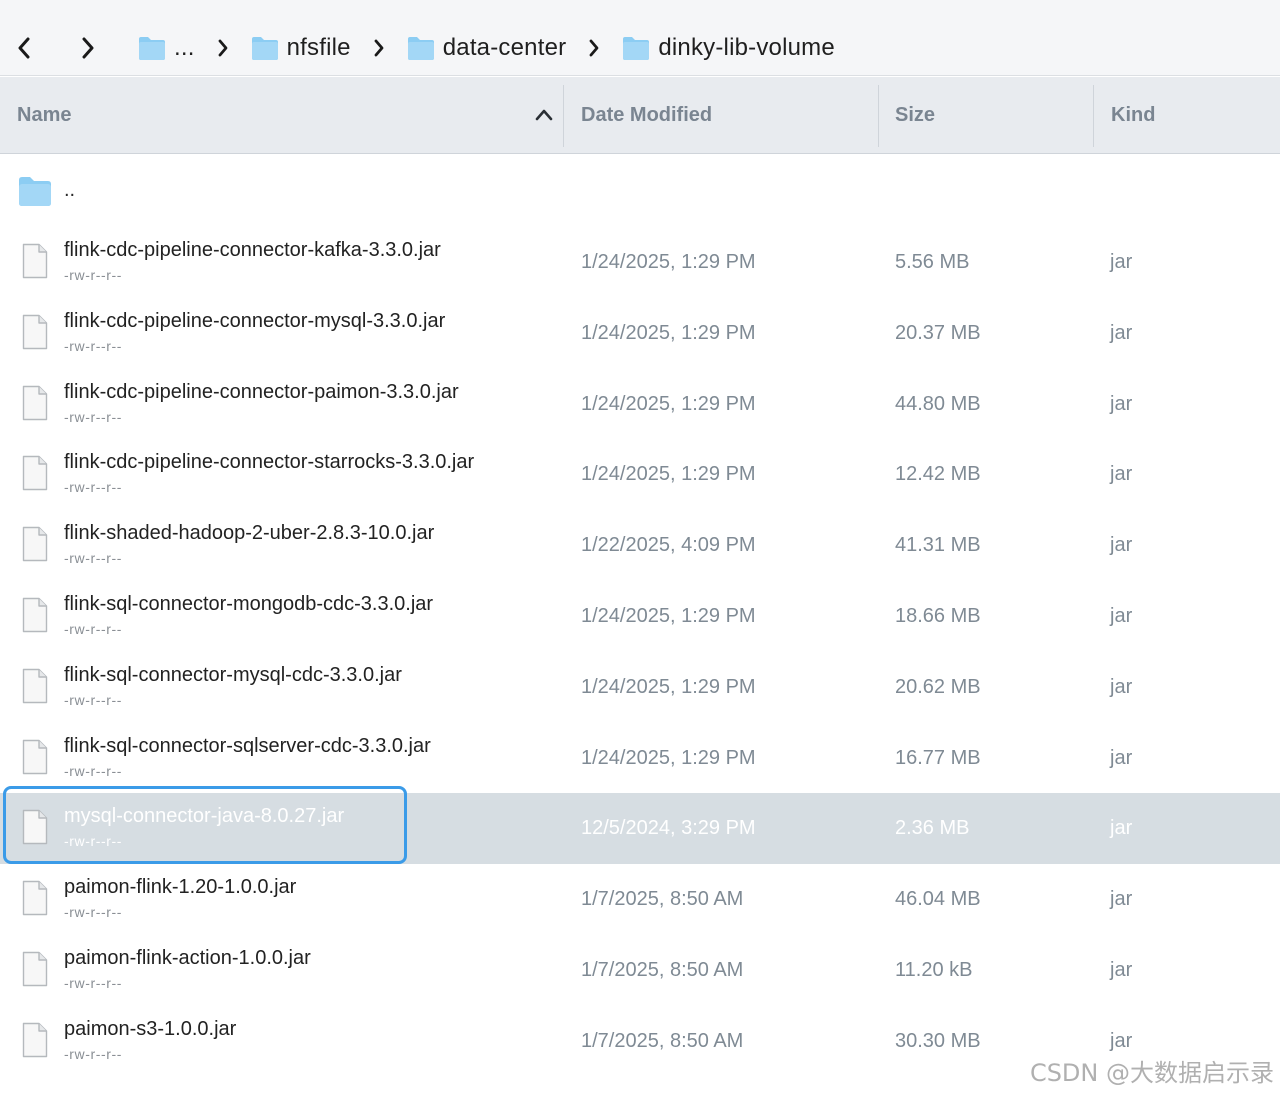 This screenshot has width=1280, height=1096. I want to click on breadcrumb: ... nfsfile data-center dinky-lib-volume, so click(486, 48).